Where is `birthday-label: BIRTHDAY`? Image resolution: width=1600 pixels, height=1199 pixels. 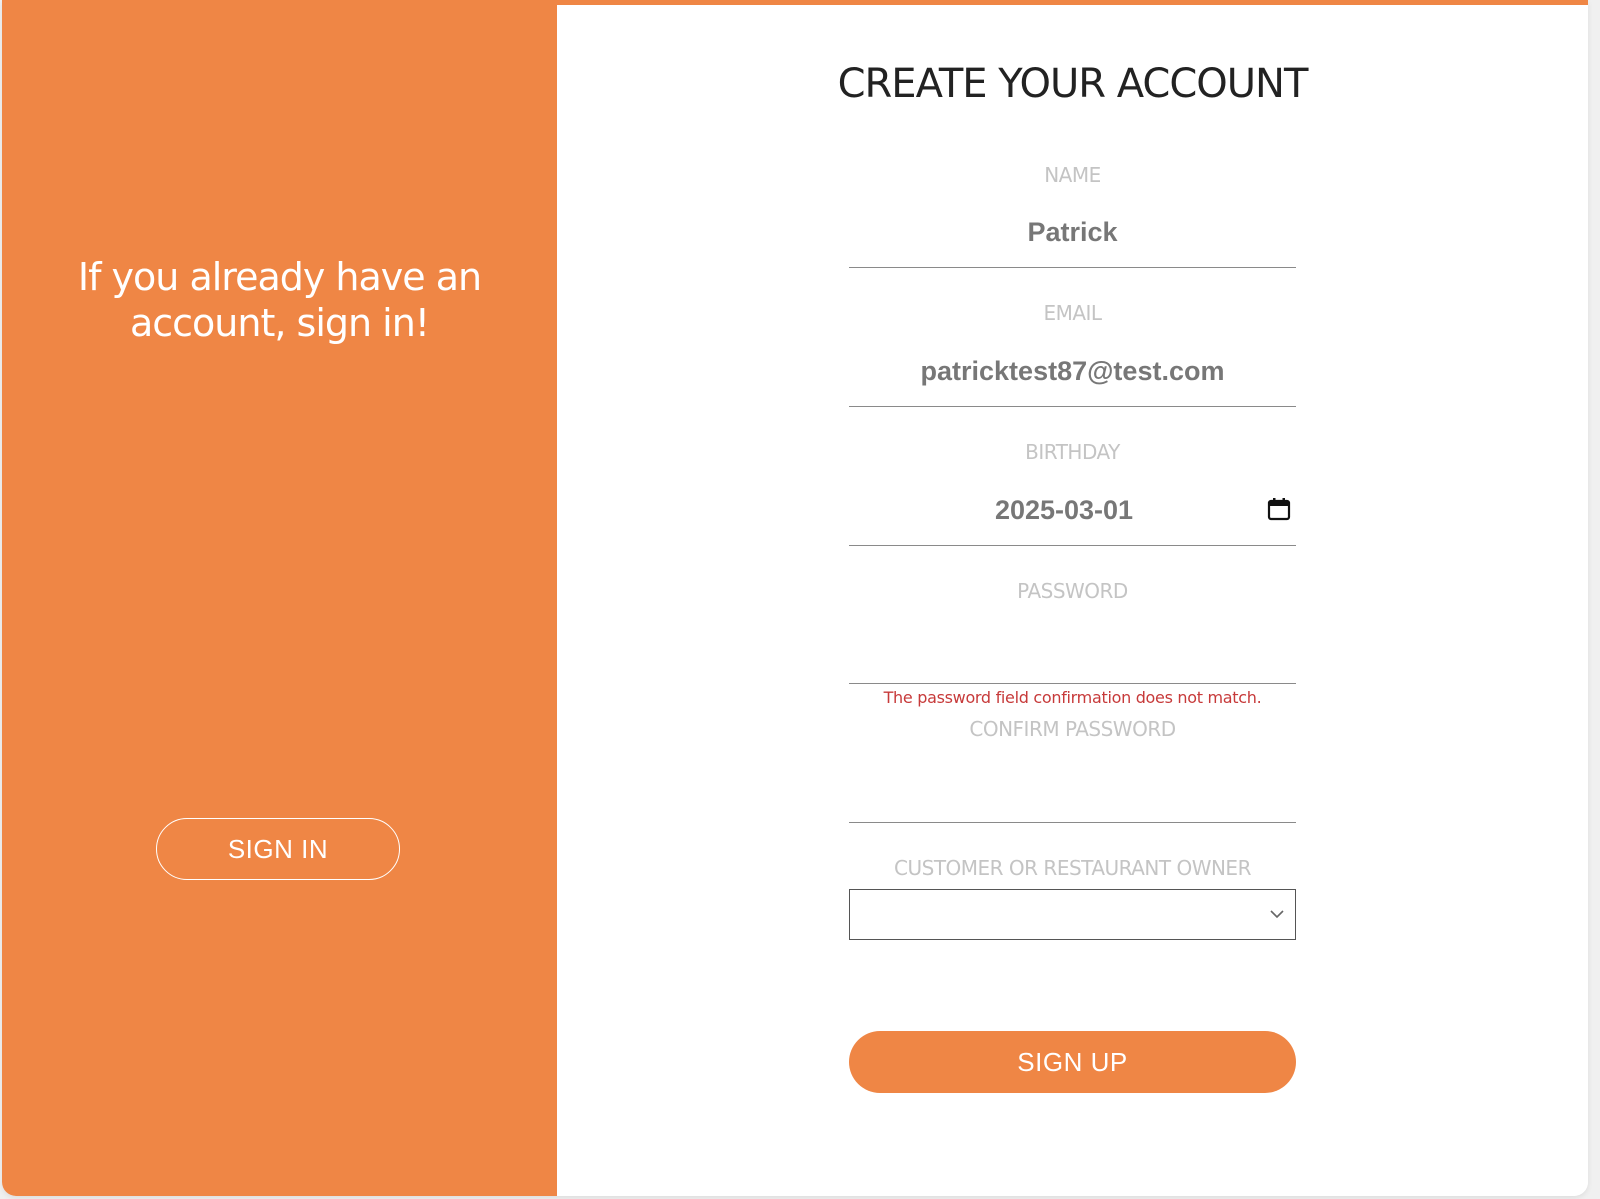
birthday-label: BIRTHDAY is located at coordinates (1072, 452).